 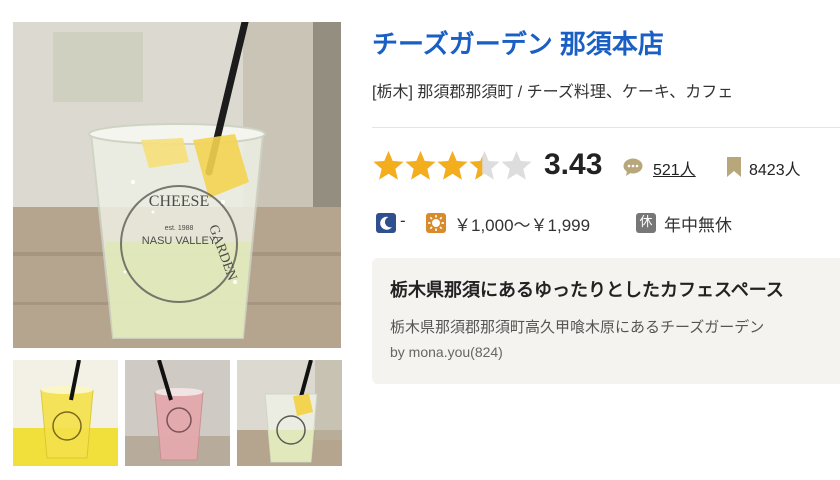 I want to click on holiday-text: 年中無休, so click(x=698, y=225).